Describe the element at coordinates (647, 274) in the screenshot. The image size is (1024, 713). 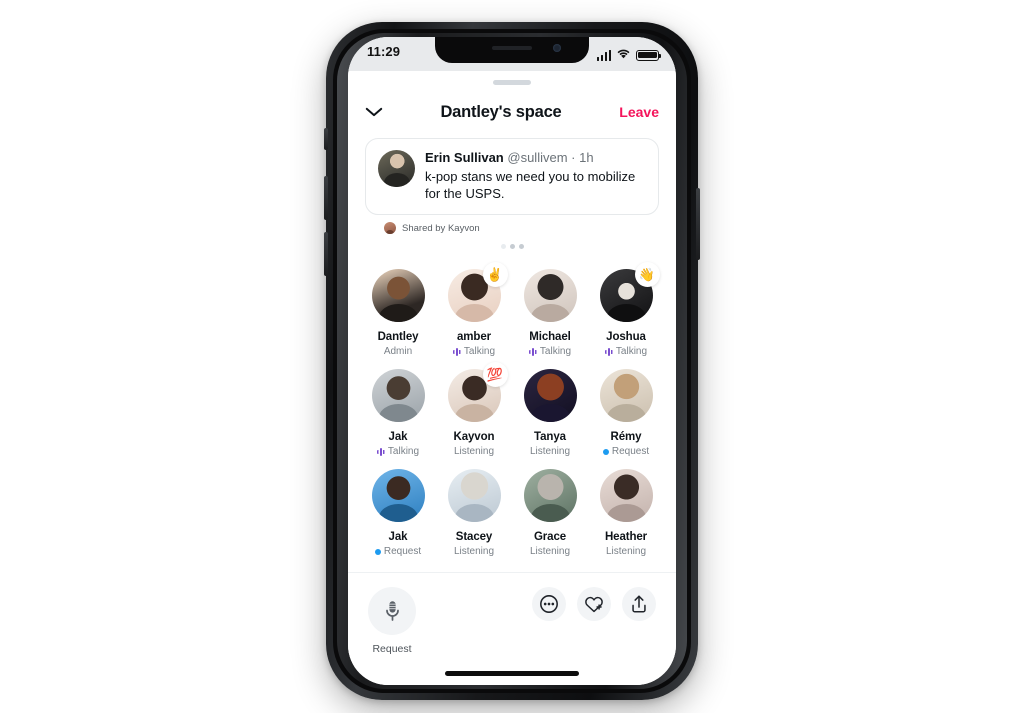
I see `participant-emoji-badge: 👋` at that location.